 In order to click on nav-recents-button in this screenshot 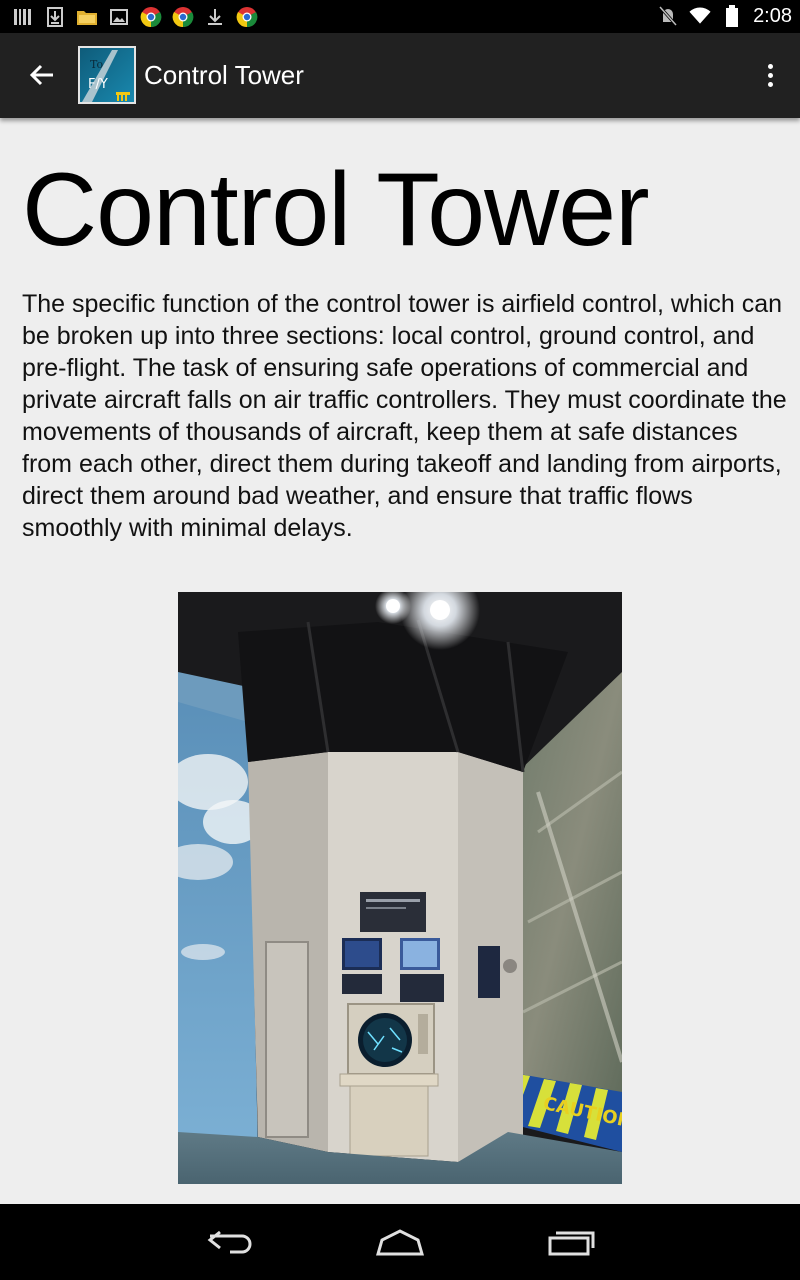, I will do `click(572, 1242)`.